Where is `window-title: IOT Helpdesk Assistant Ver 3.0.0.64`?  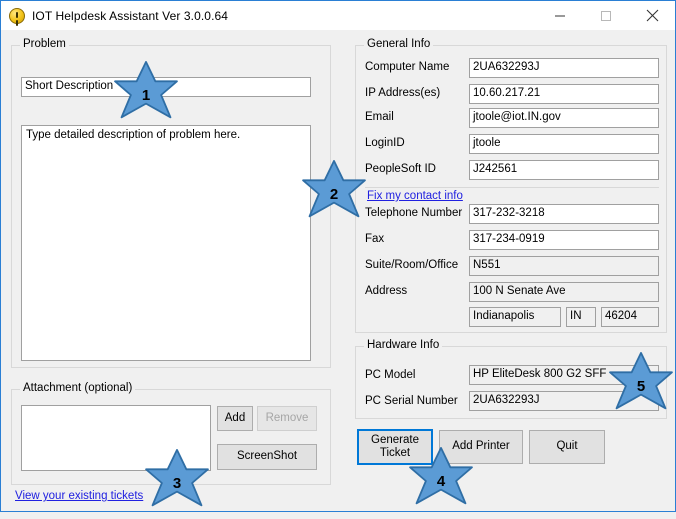 window-title: IOT Helpdesk Assistant Ver 3.0.0.64 is located at coordinates (130, 15).